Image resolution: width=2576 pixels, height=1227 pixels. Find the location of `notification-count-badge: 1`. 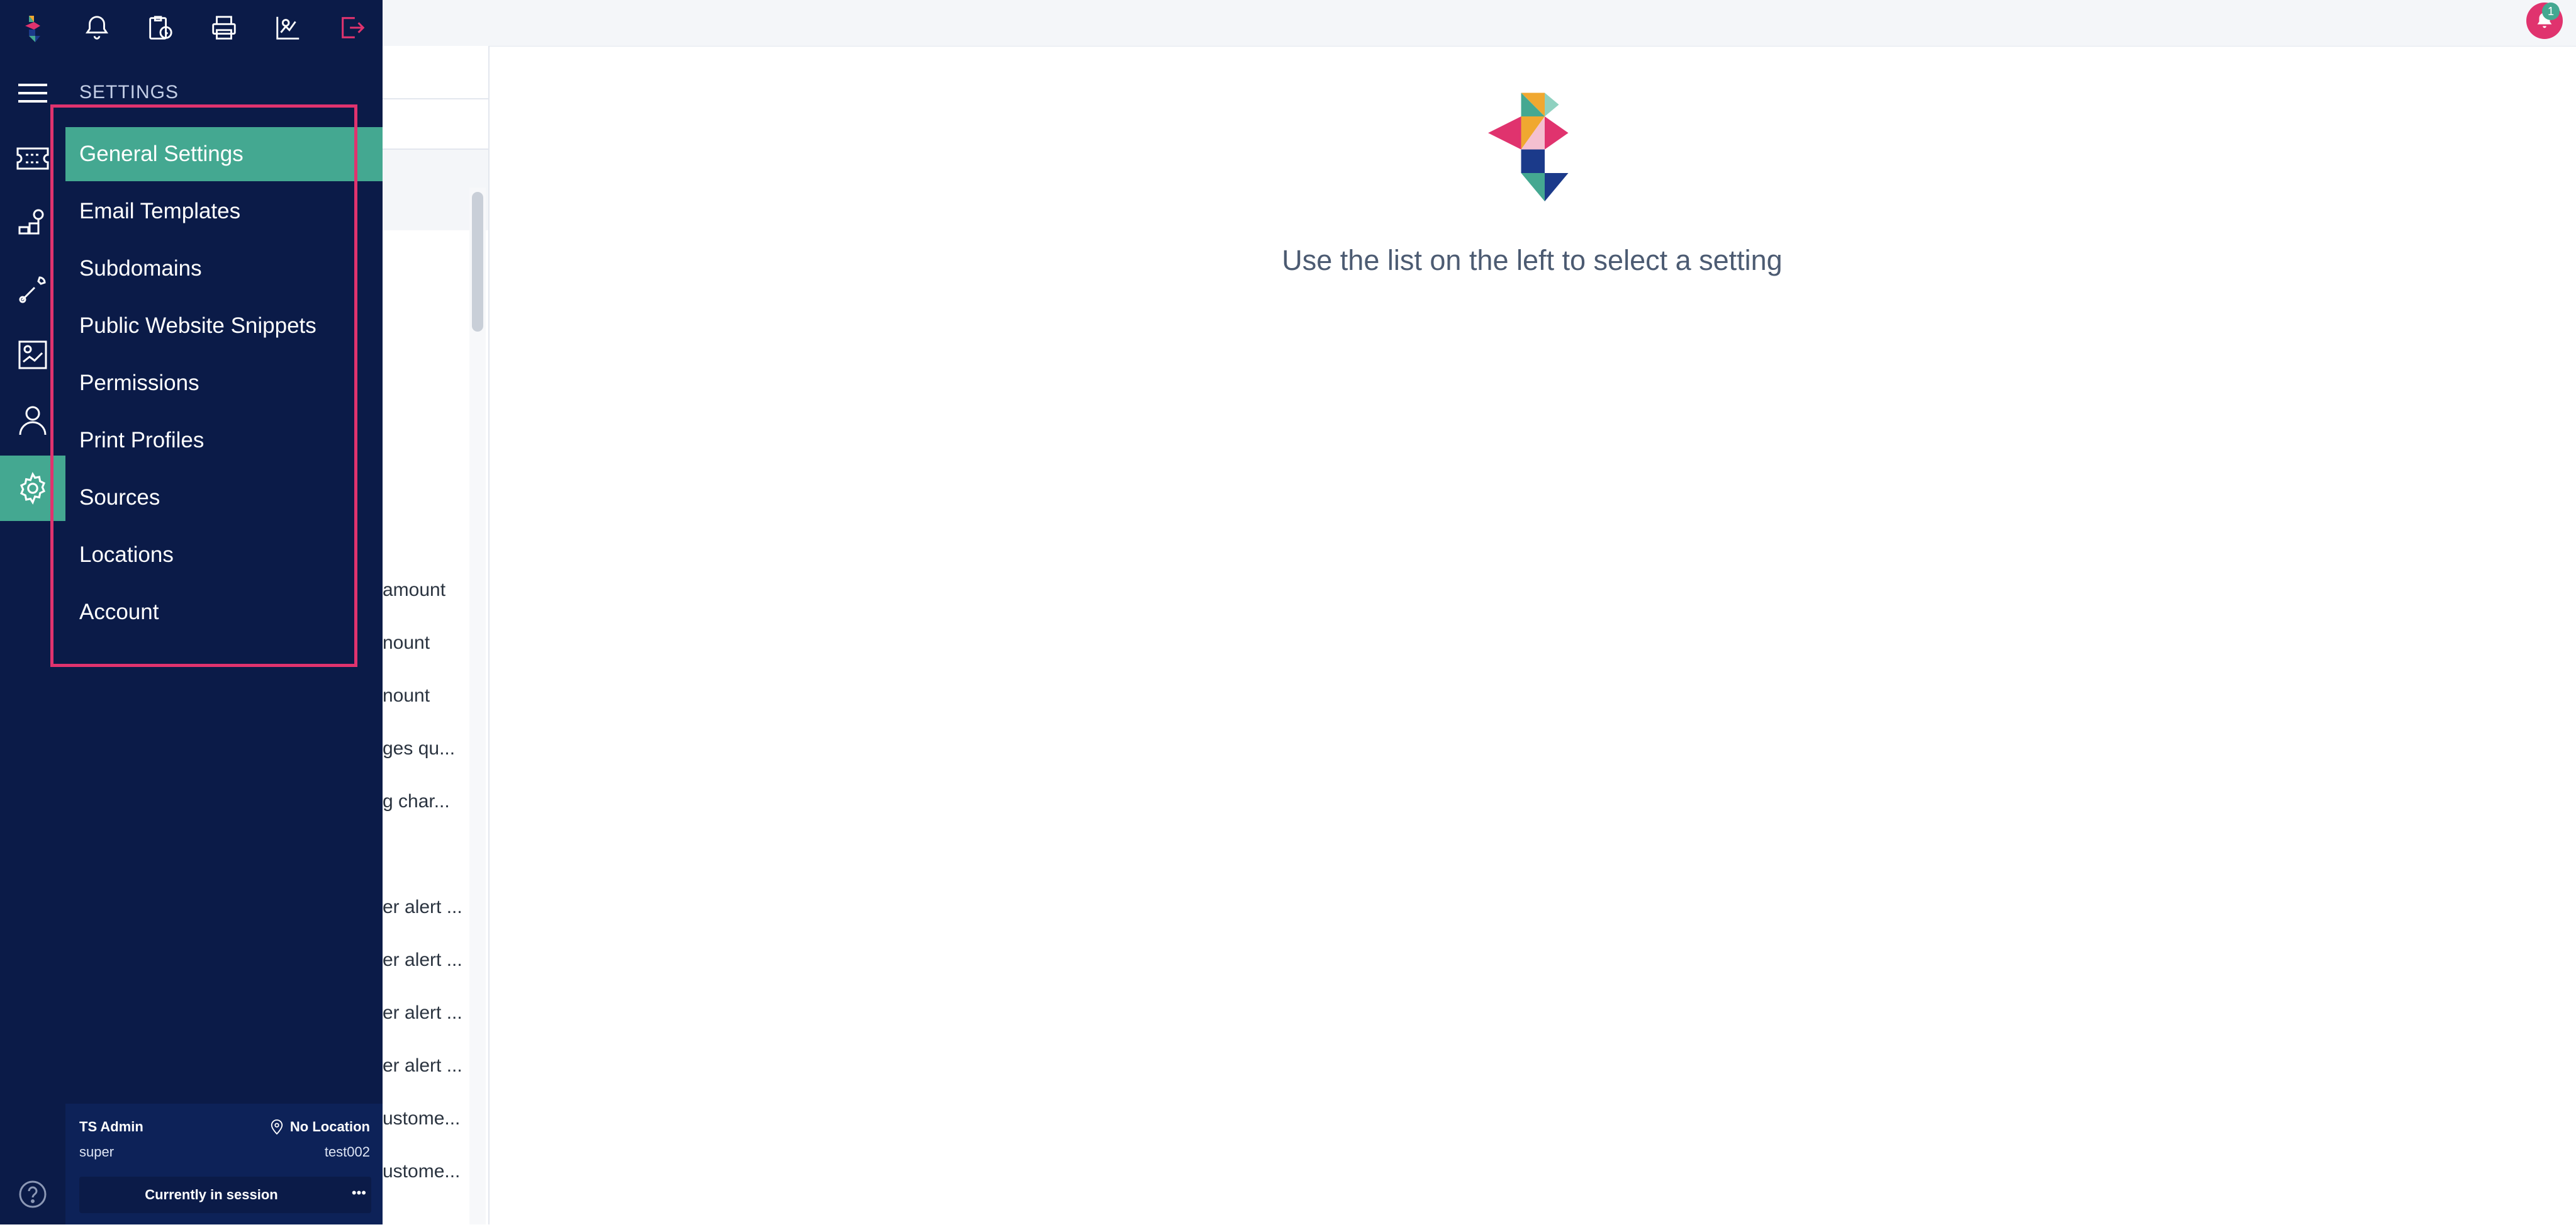

notification-count-badge: 1 is located at coordinates (2551, 11).